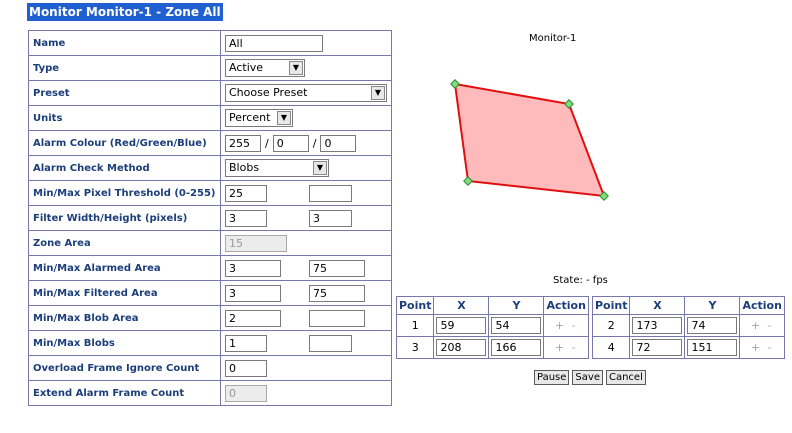 The image size is (792, 433). What do you see at coordinates (124, 168) in the screenshot?
I see `check-method-label: Alarm Check Method` at bounding box center [124, 168].